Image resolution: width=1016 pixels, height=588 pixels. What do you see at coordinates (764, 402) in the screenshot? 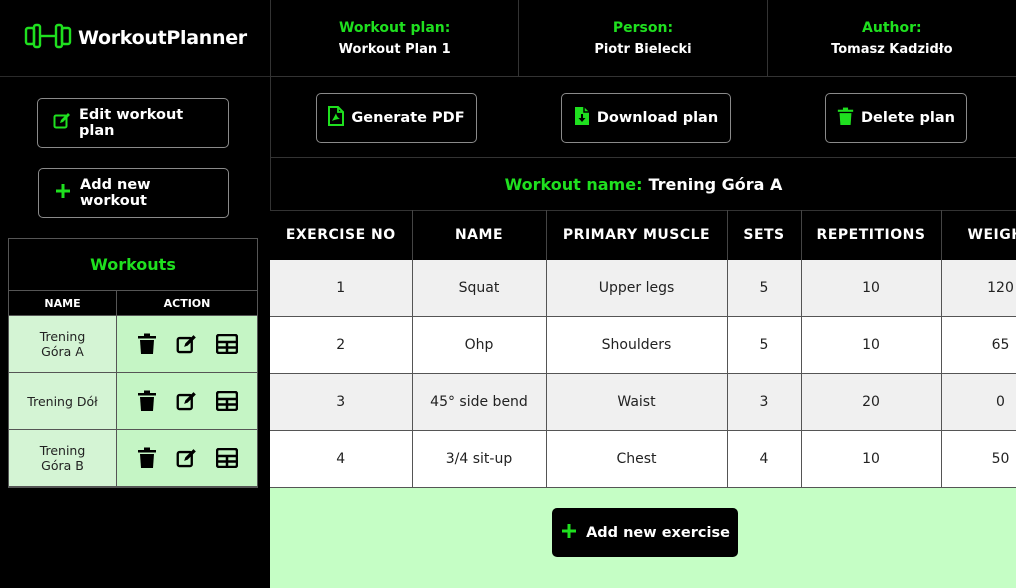
I see `sets-cell: 3` at bounding box center [764, 402].